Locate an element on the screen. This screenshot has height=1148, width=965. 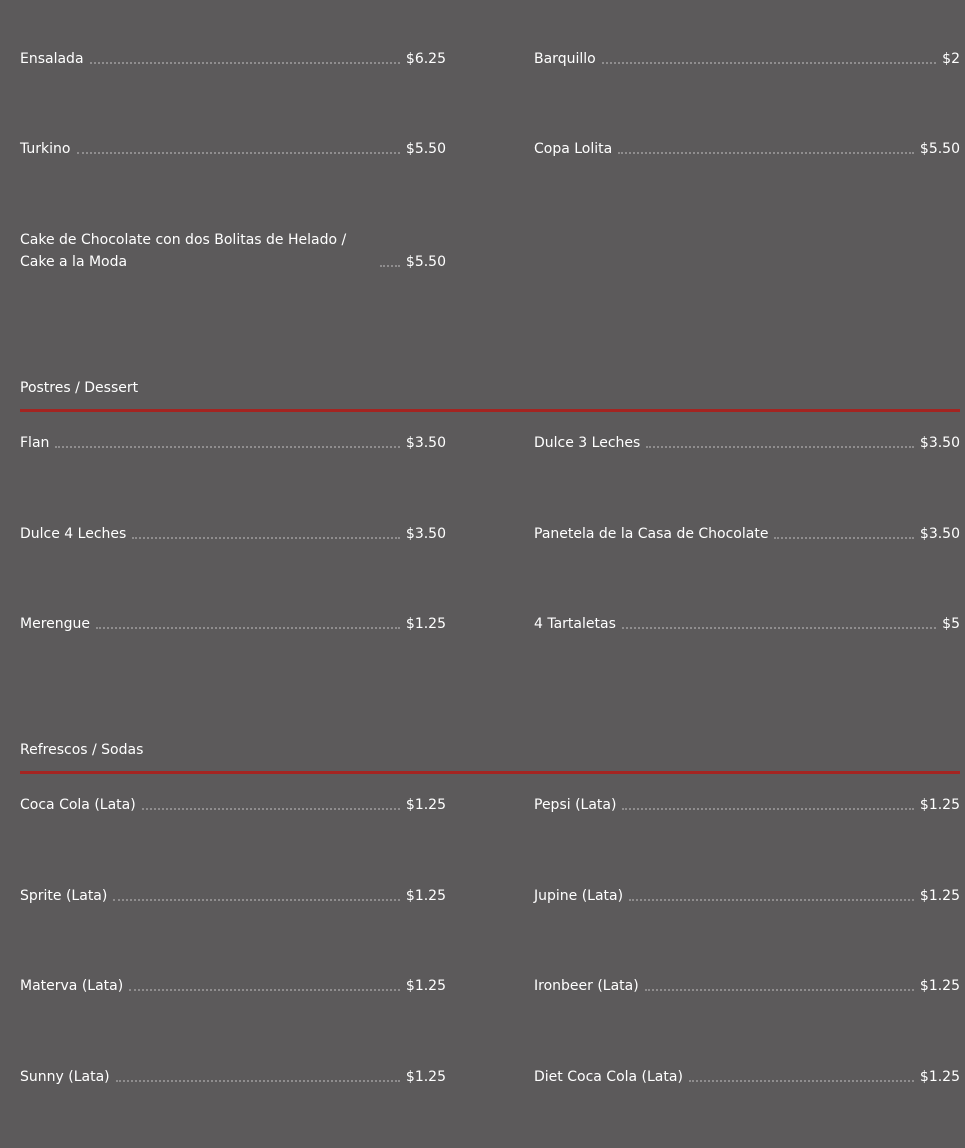
menu-item-name: Ironbeer (Lata) is located at coordinates (586, 986).